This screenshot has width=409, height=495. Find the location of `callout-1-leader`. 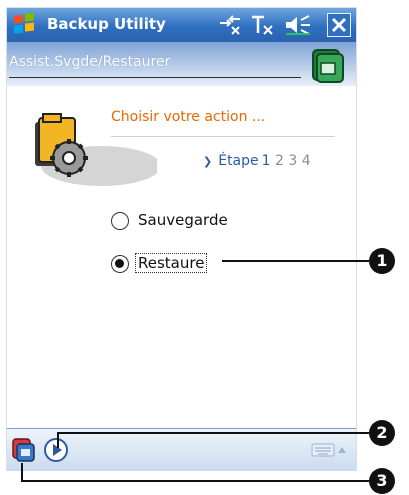

callout-1-leader is located at coordinates (295, 261).